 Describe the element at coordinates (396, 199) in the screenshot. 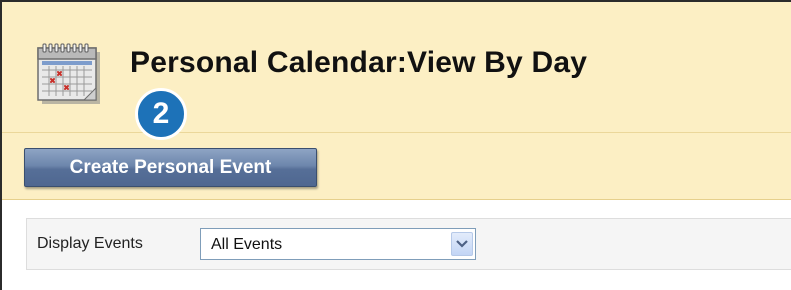

I see `header-bottom-border` at that location.